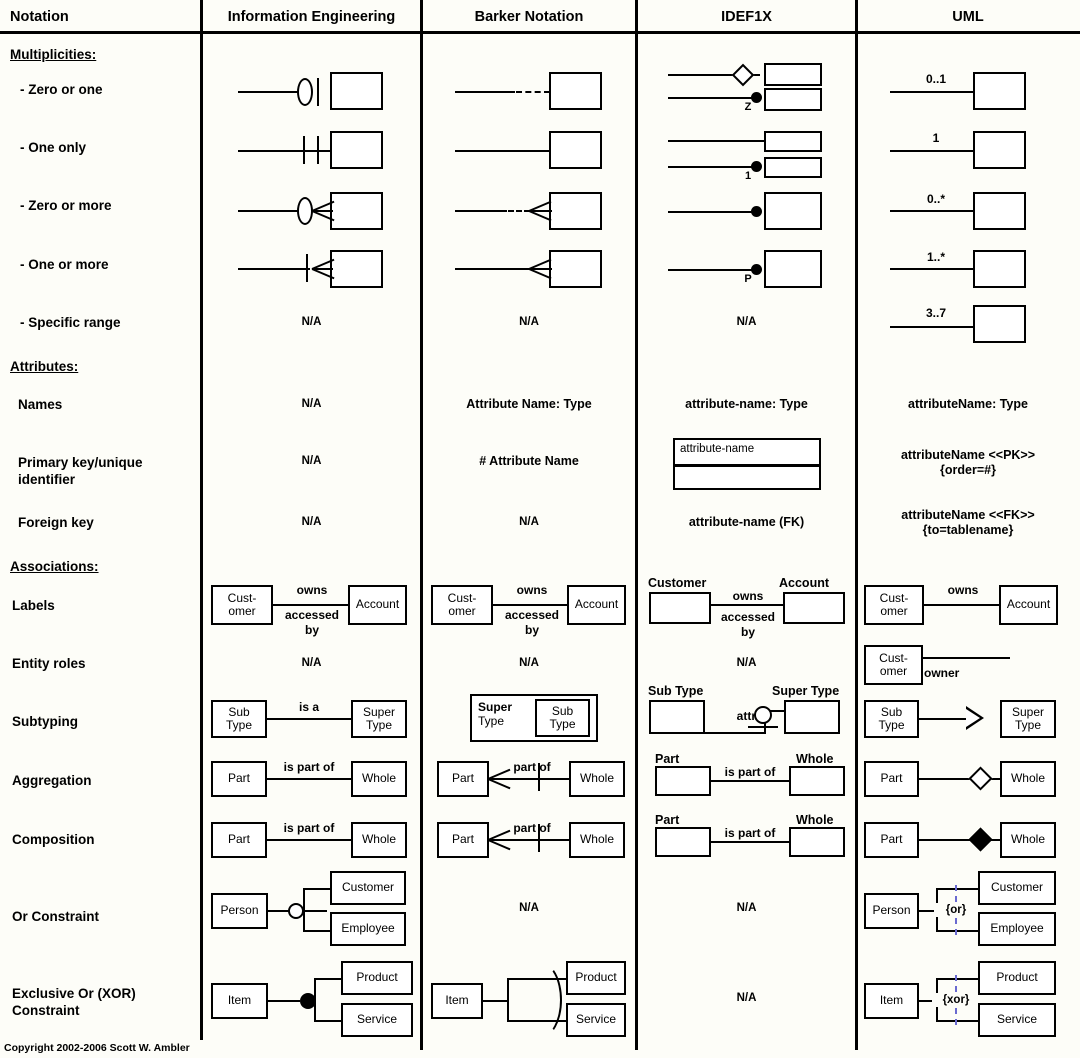 Image resolution: width=1080 pixels, height=1058 pixels. Describe the element at coordinates (815, 820) in the screenshot. I see `idef1x-composition-whole-name: Whole` at that location.